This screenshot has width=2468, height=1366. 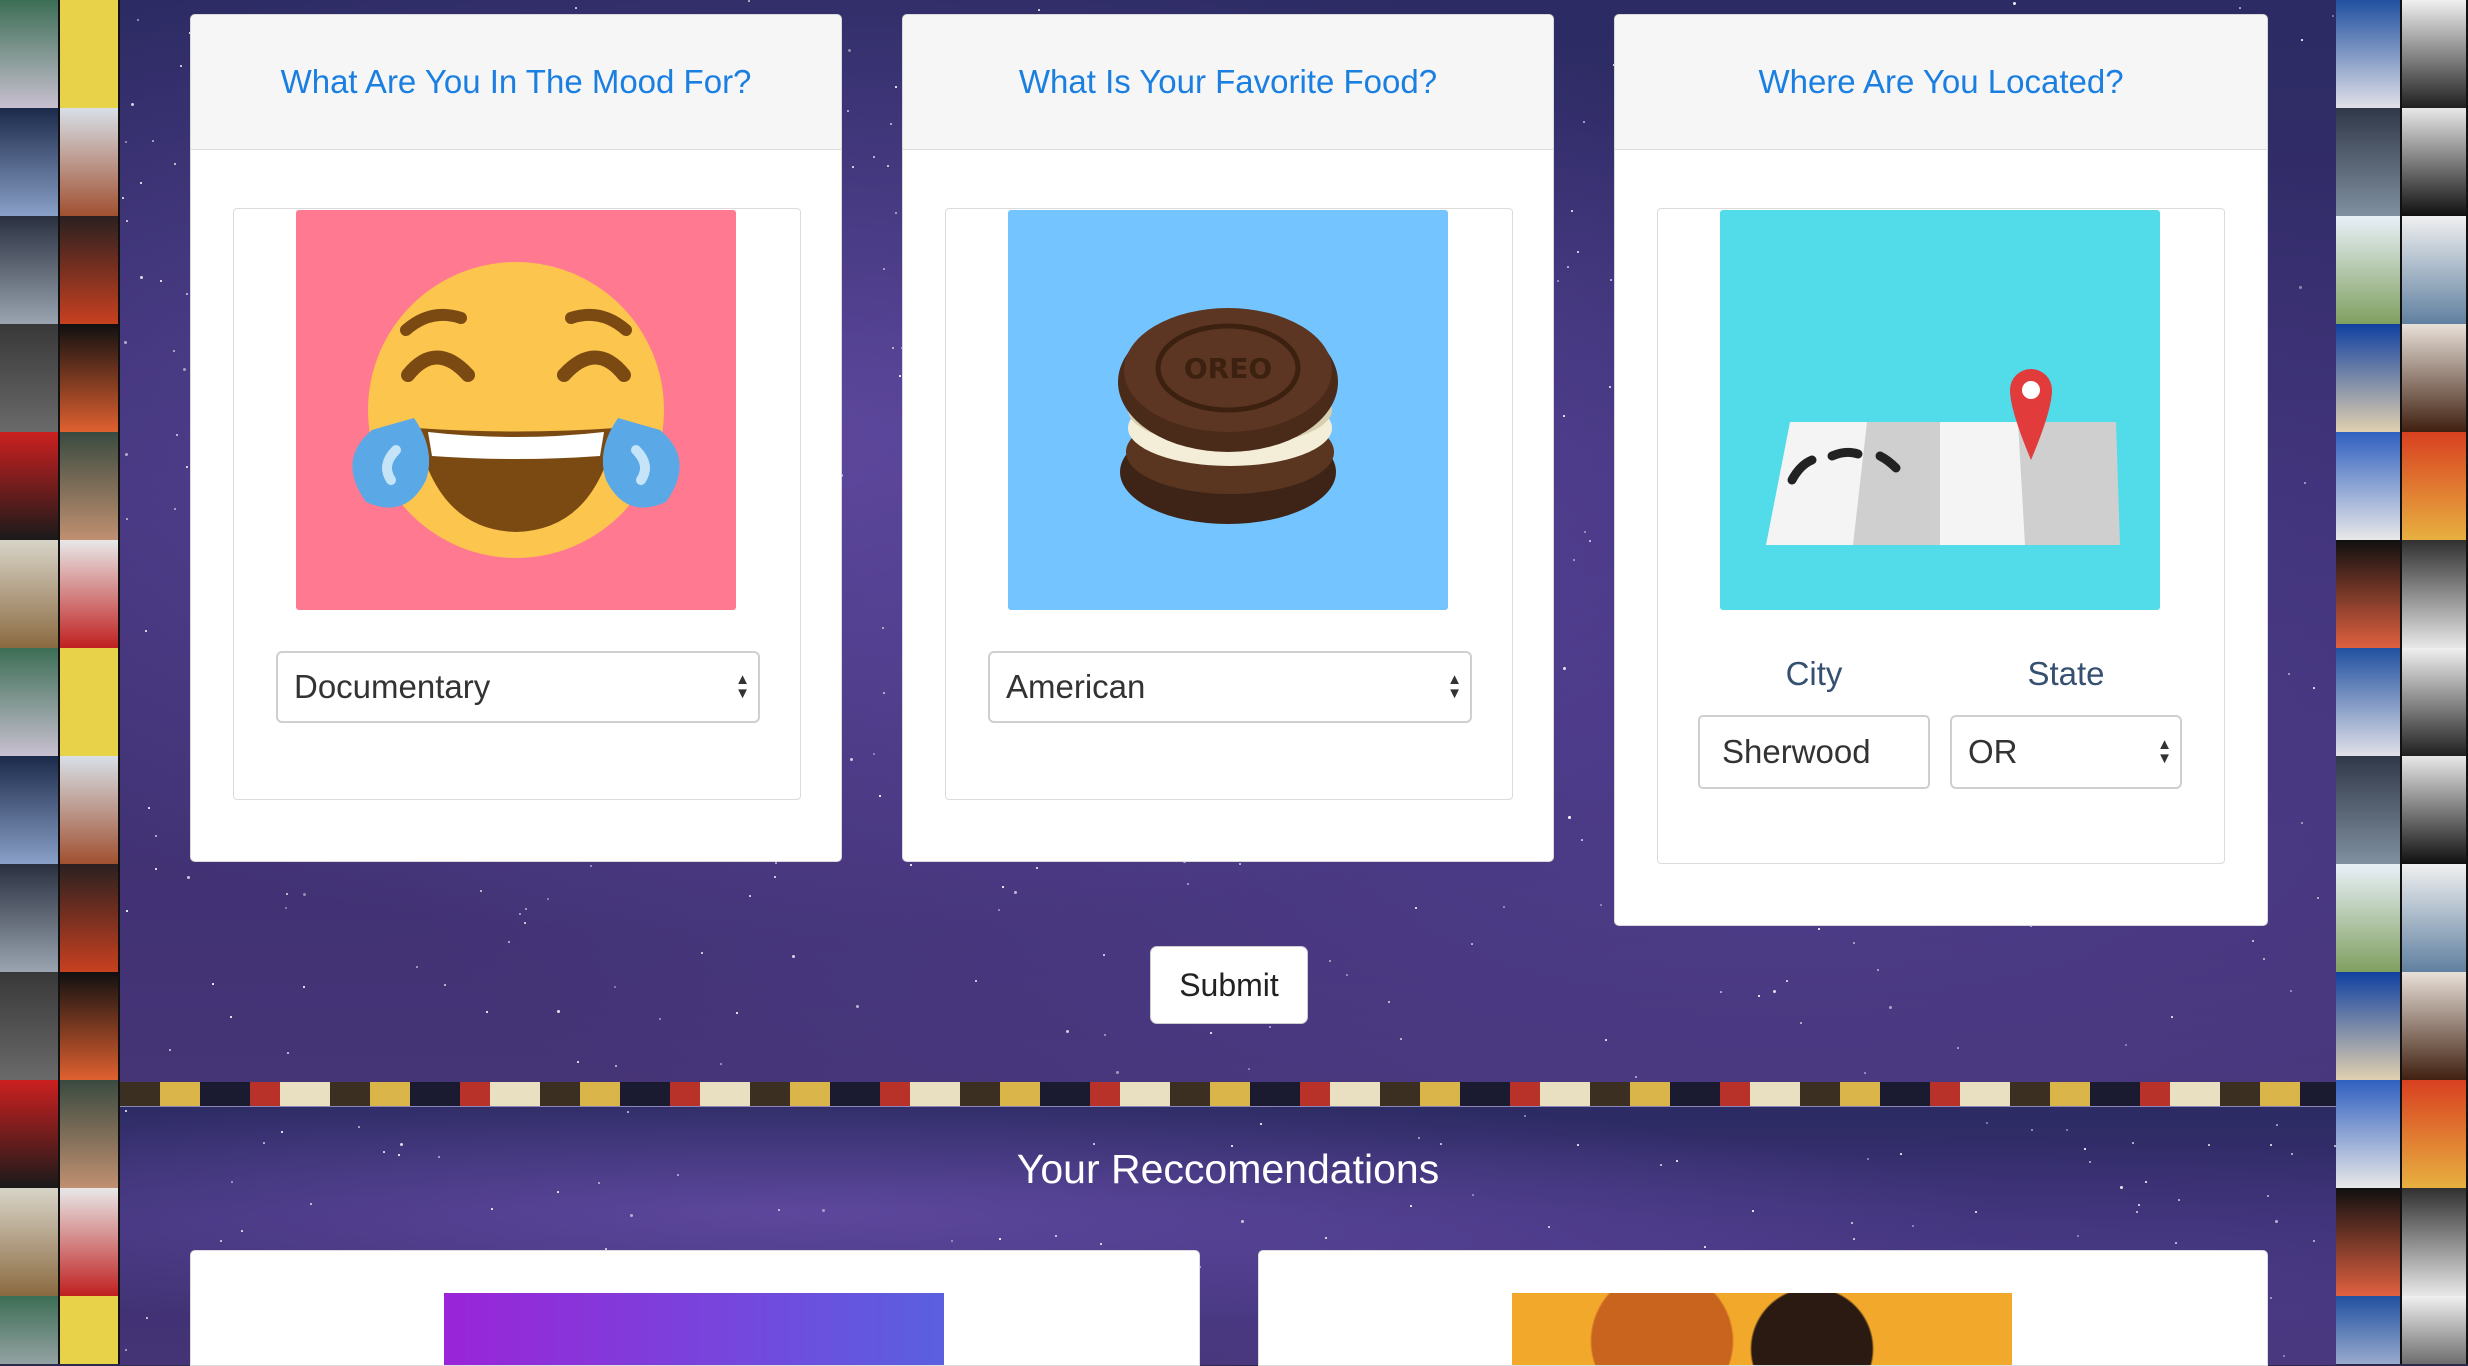 What do you see at coordinates (1941, 82) in the screenshot?
I see `location-card-title: Where Are You Located?` at bounding box center [1941, 82].